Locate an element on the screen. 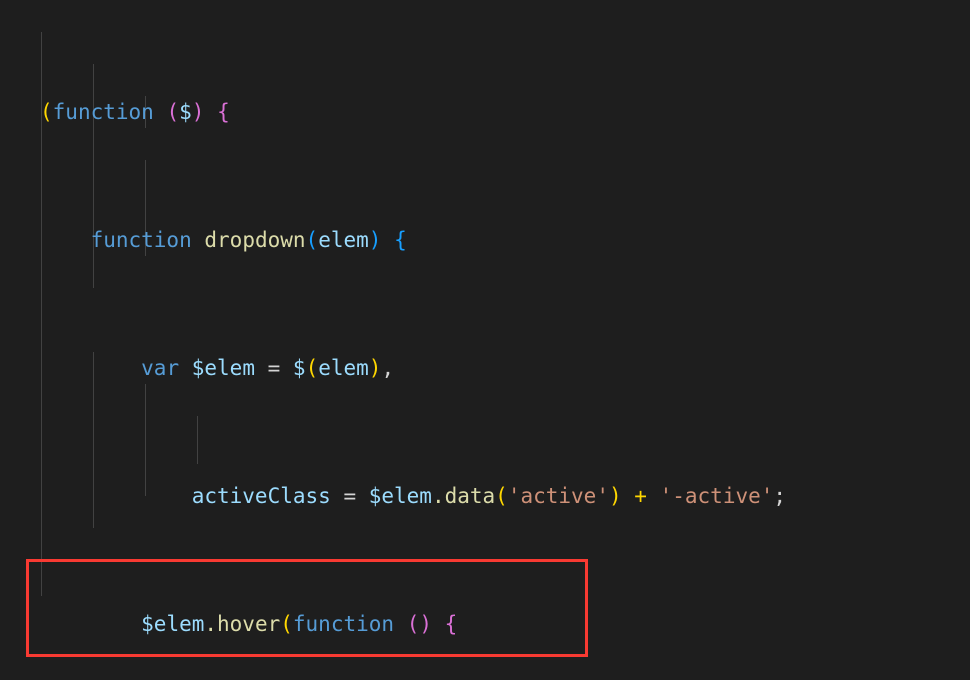 This screenshot has width=970, height=680. token-method-data: .data is located at coordinates (463, 496).